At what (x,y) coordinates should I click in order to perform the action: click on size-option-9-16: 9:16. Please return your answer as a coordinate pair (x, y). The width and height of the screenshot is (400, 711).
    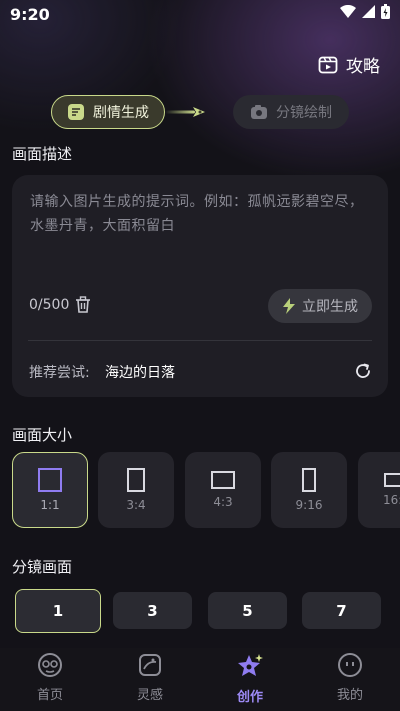
    Looking at the image, I should click on (309, 490).